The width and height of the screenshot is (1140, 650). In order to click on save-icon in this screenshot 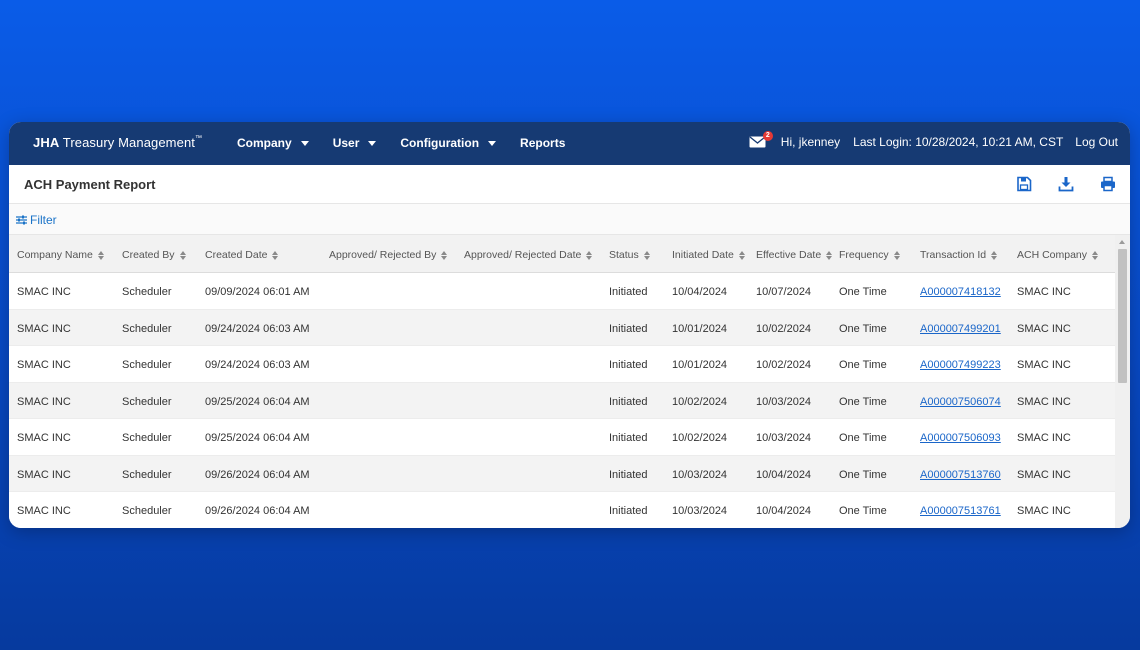, I will do `click(1024, 184)`.